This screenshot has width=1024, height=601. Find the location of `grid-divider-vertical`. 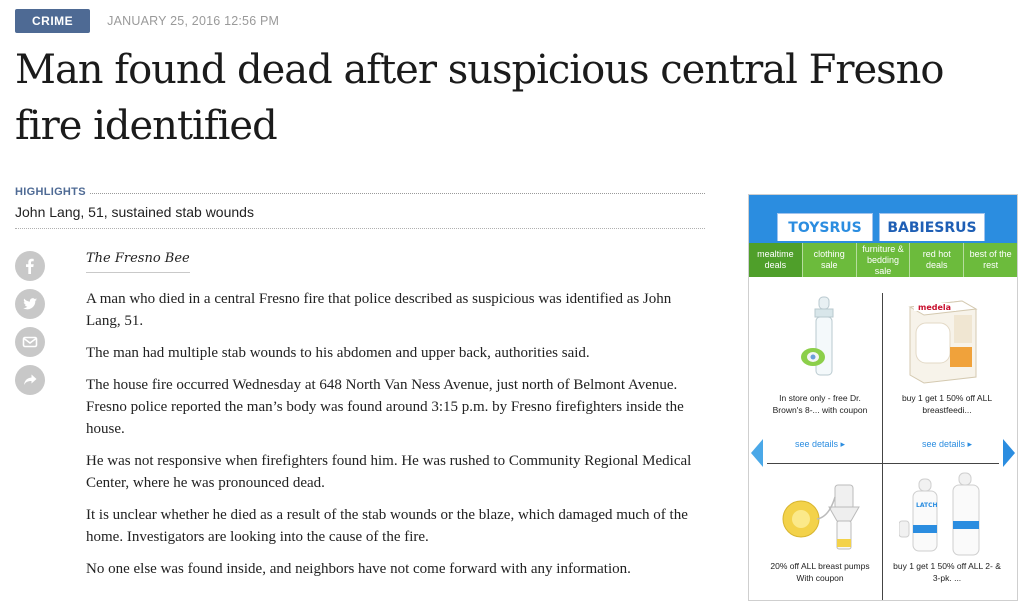

grid-divider-vertical is located at coordinates (882, 446).